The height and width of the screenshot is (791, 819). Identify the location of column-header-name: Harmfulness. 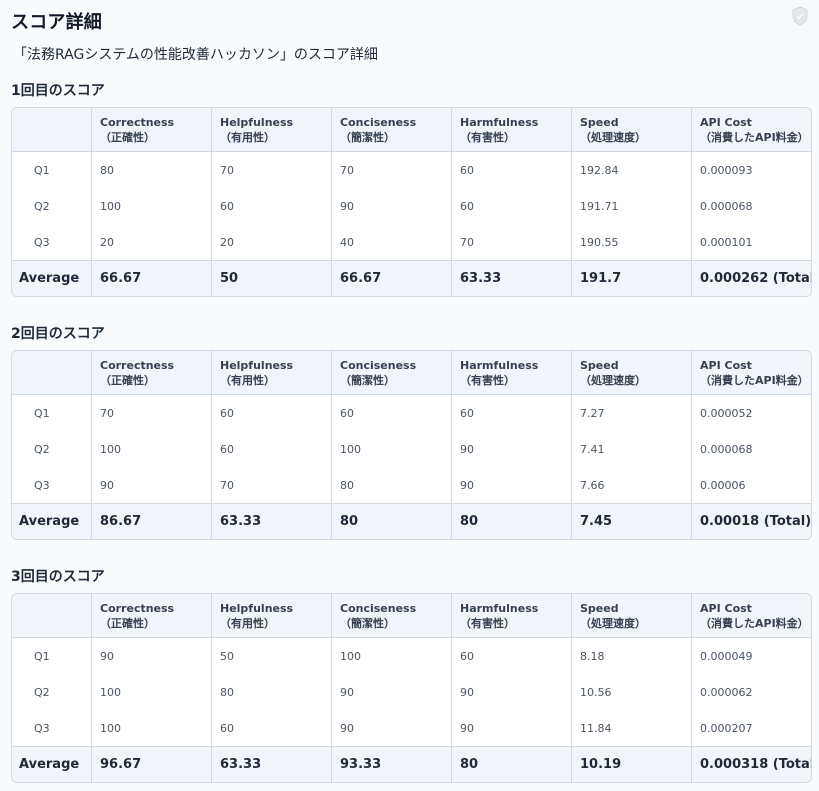
(499, 122).